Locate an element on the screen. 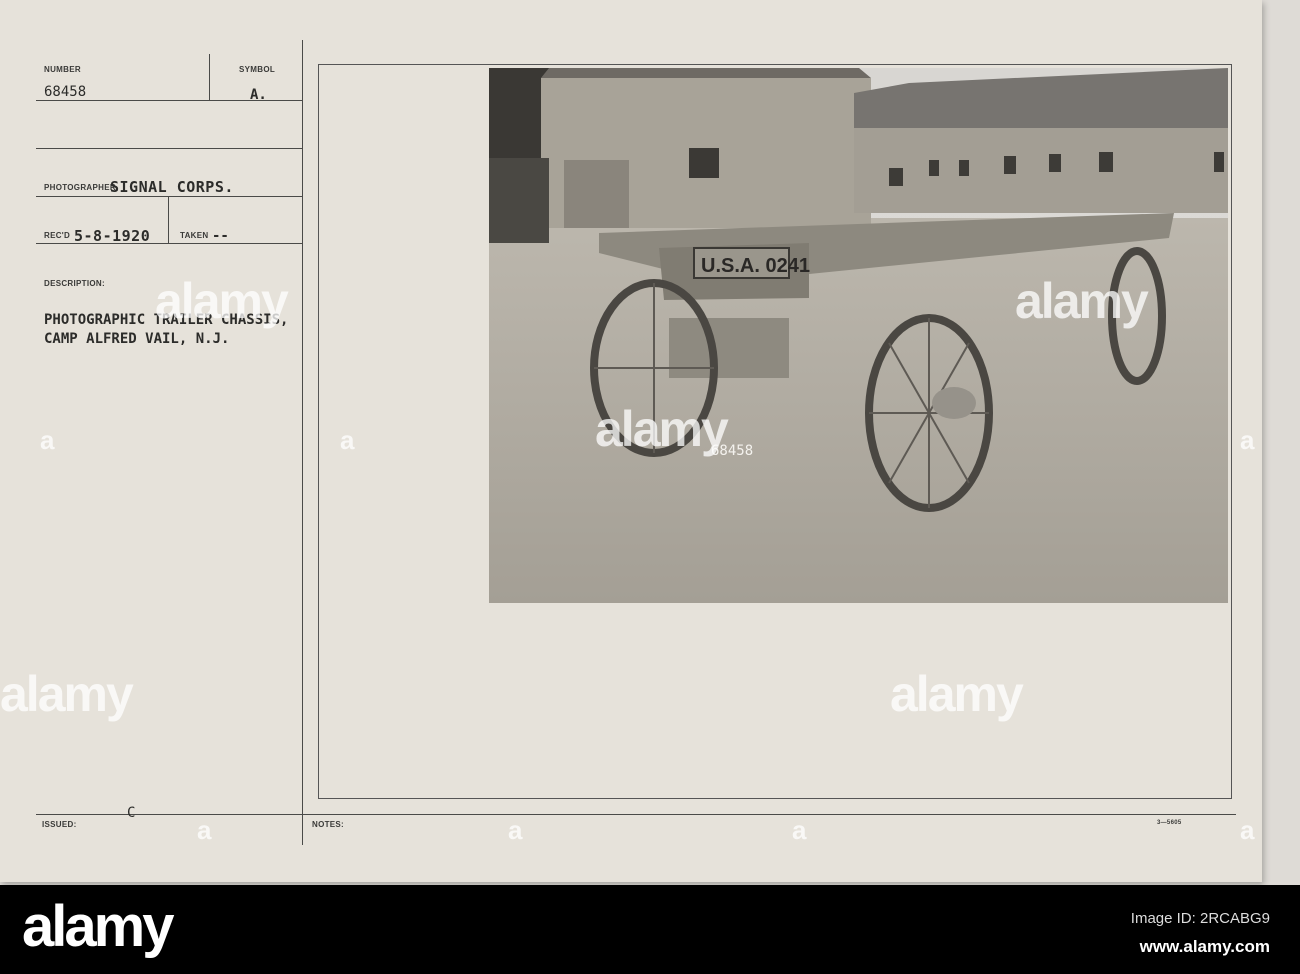 This screenshot has height=974, width=1300. number-label: NUMBER is located at coordinates (62, 69).